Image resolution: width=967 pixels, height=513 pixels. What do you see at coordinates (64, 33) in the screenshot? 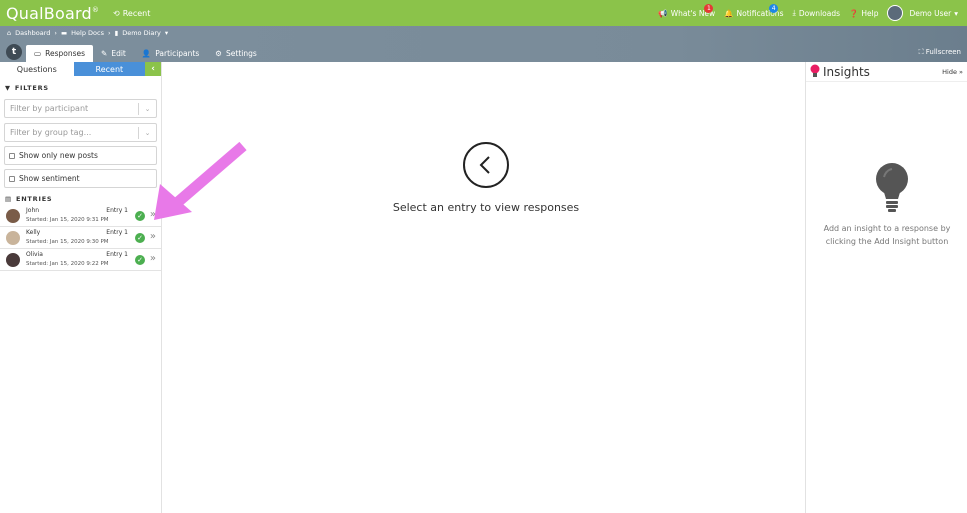
I see `folder-icon: ▬` at bounding box center [64, 33].